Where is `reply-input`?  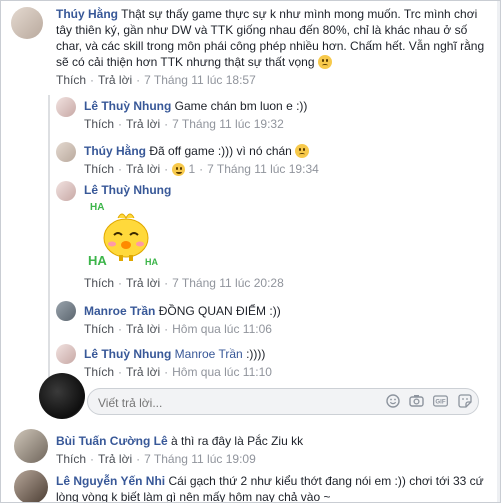
reply-input is located at coordinates (218, 402).